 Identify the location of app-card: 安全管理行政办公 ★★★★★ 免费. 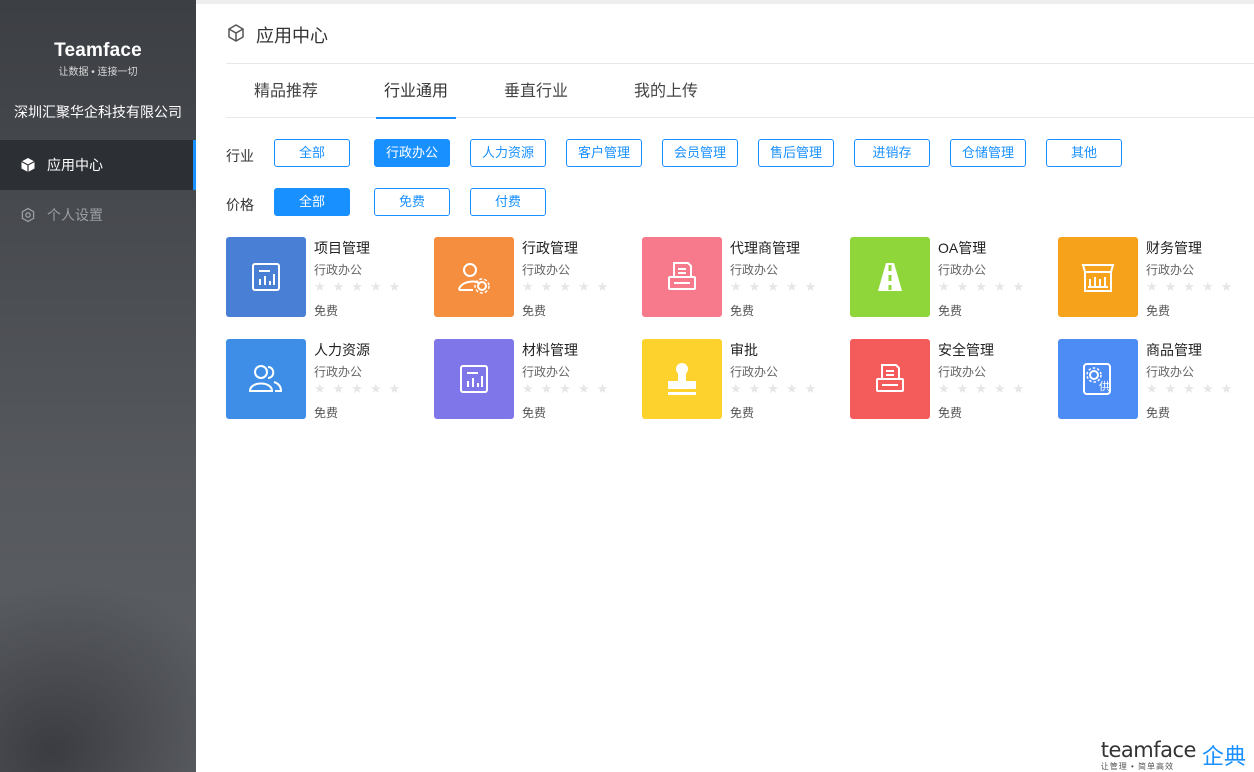
(950, 380).